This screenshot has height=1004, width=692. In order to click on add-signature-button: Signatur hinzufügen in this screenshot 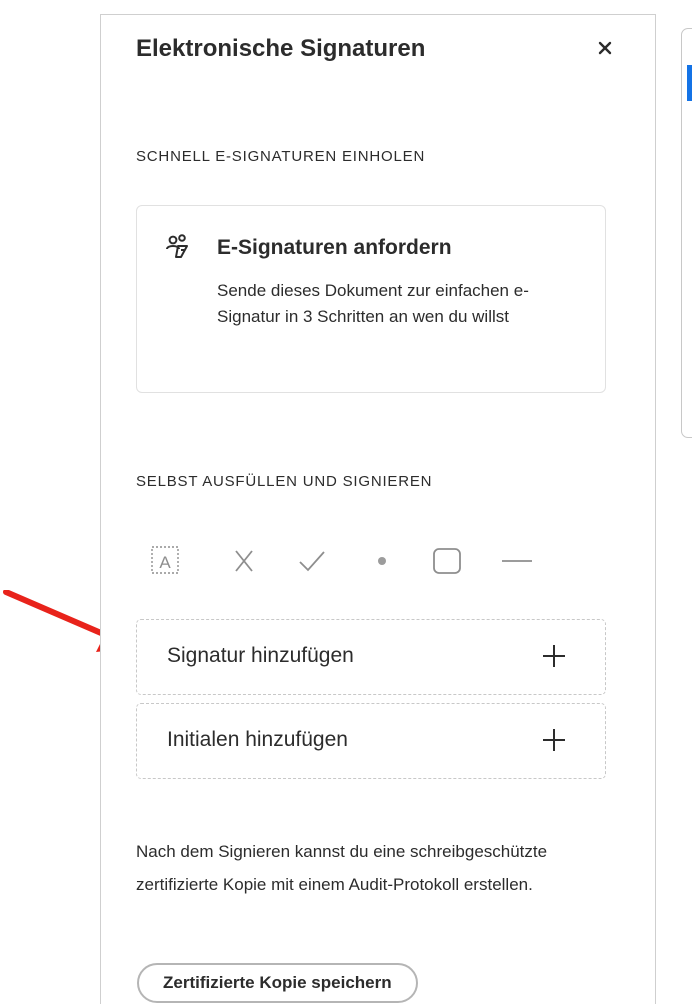, I will do `click(371, 657)`.